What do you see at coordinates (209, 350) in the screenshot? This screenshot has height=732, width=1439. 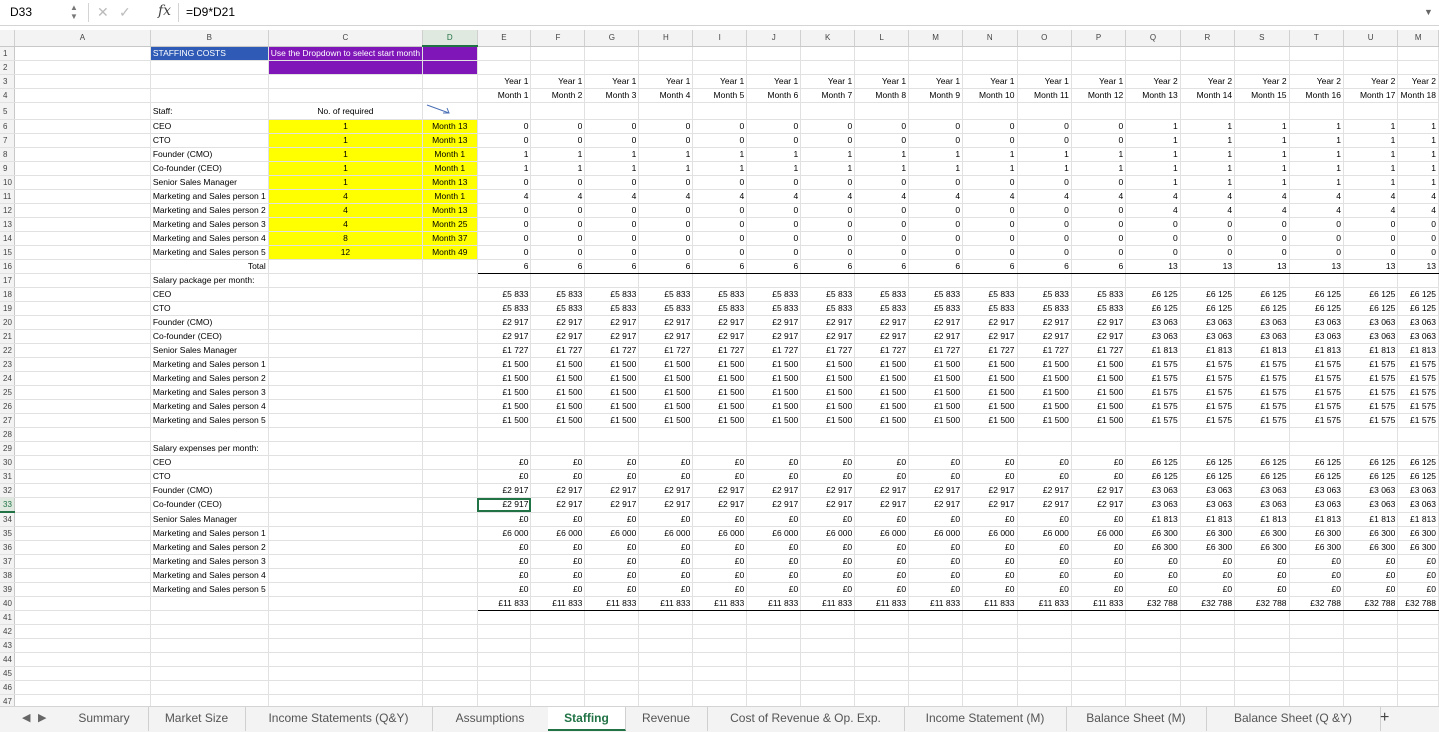 I see `cell: Senior Sales Manager` at bounding box center [209, 350].